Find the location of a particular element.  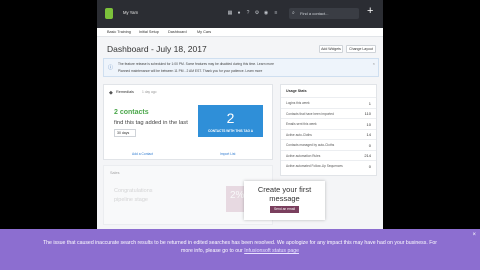

close-banner-icon: × is located at coordinates (474, 235).